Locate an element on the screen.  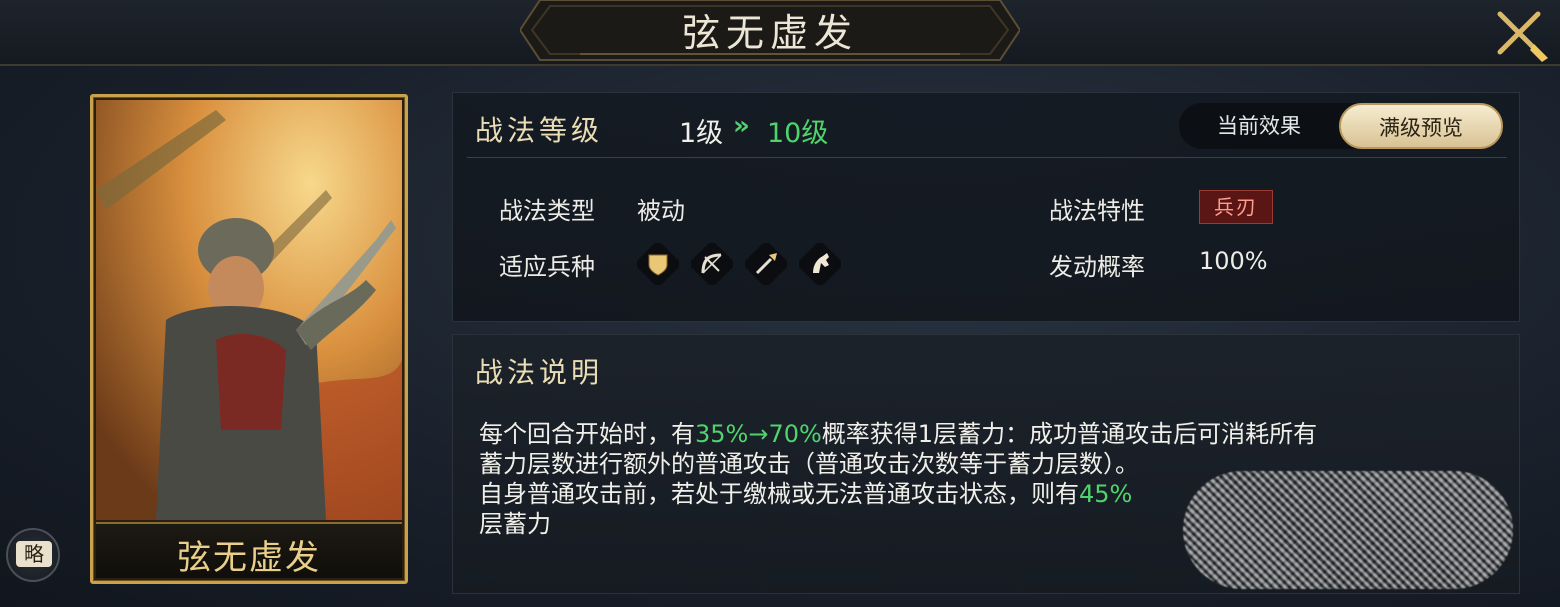
description-text-segment: 每个回合开始时，有 is located at coordinates (587, 434).